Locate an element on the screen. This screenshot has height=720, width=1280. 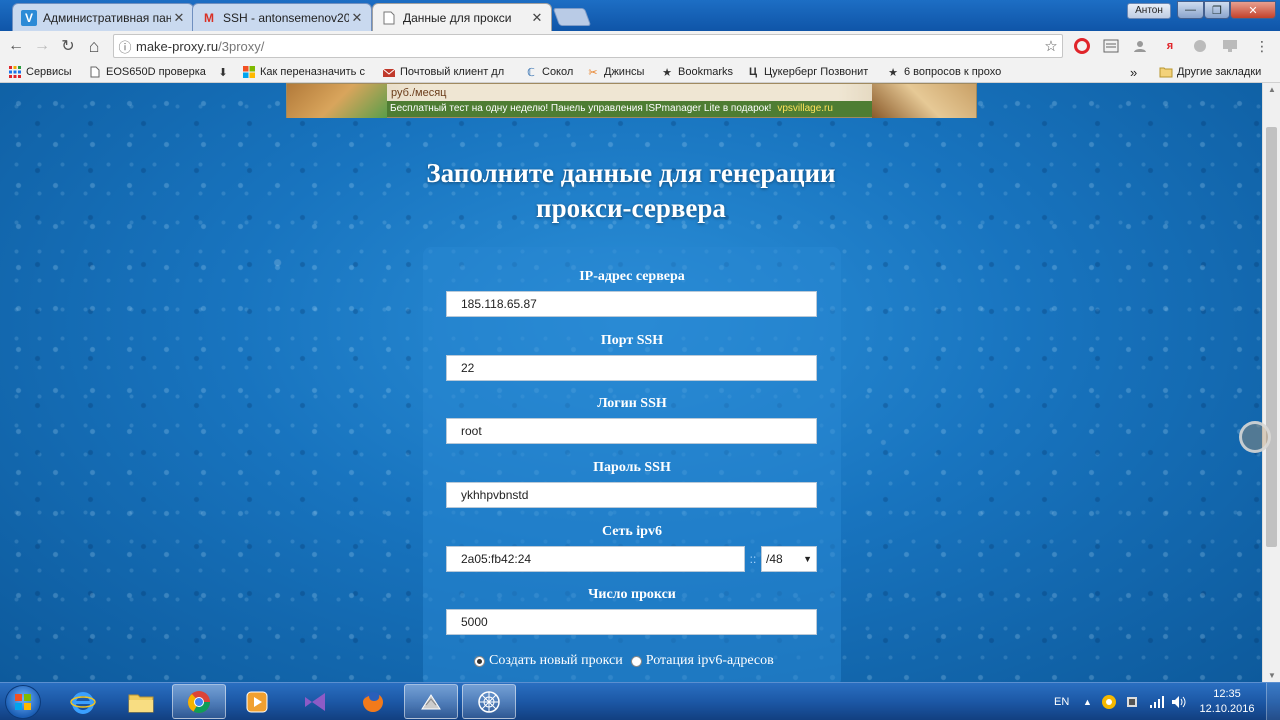
profile-button: Антон is located at coordinates (1149, 11).